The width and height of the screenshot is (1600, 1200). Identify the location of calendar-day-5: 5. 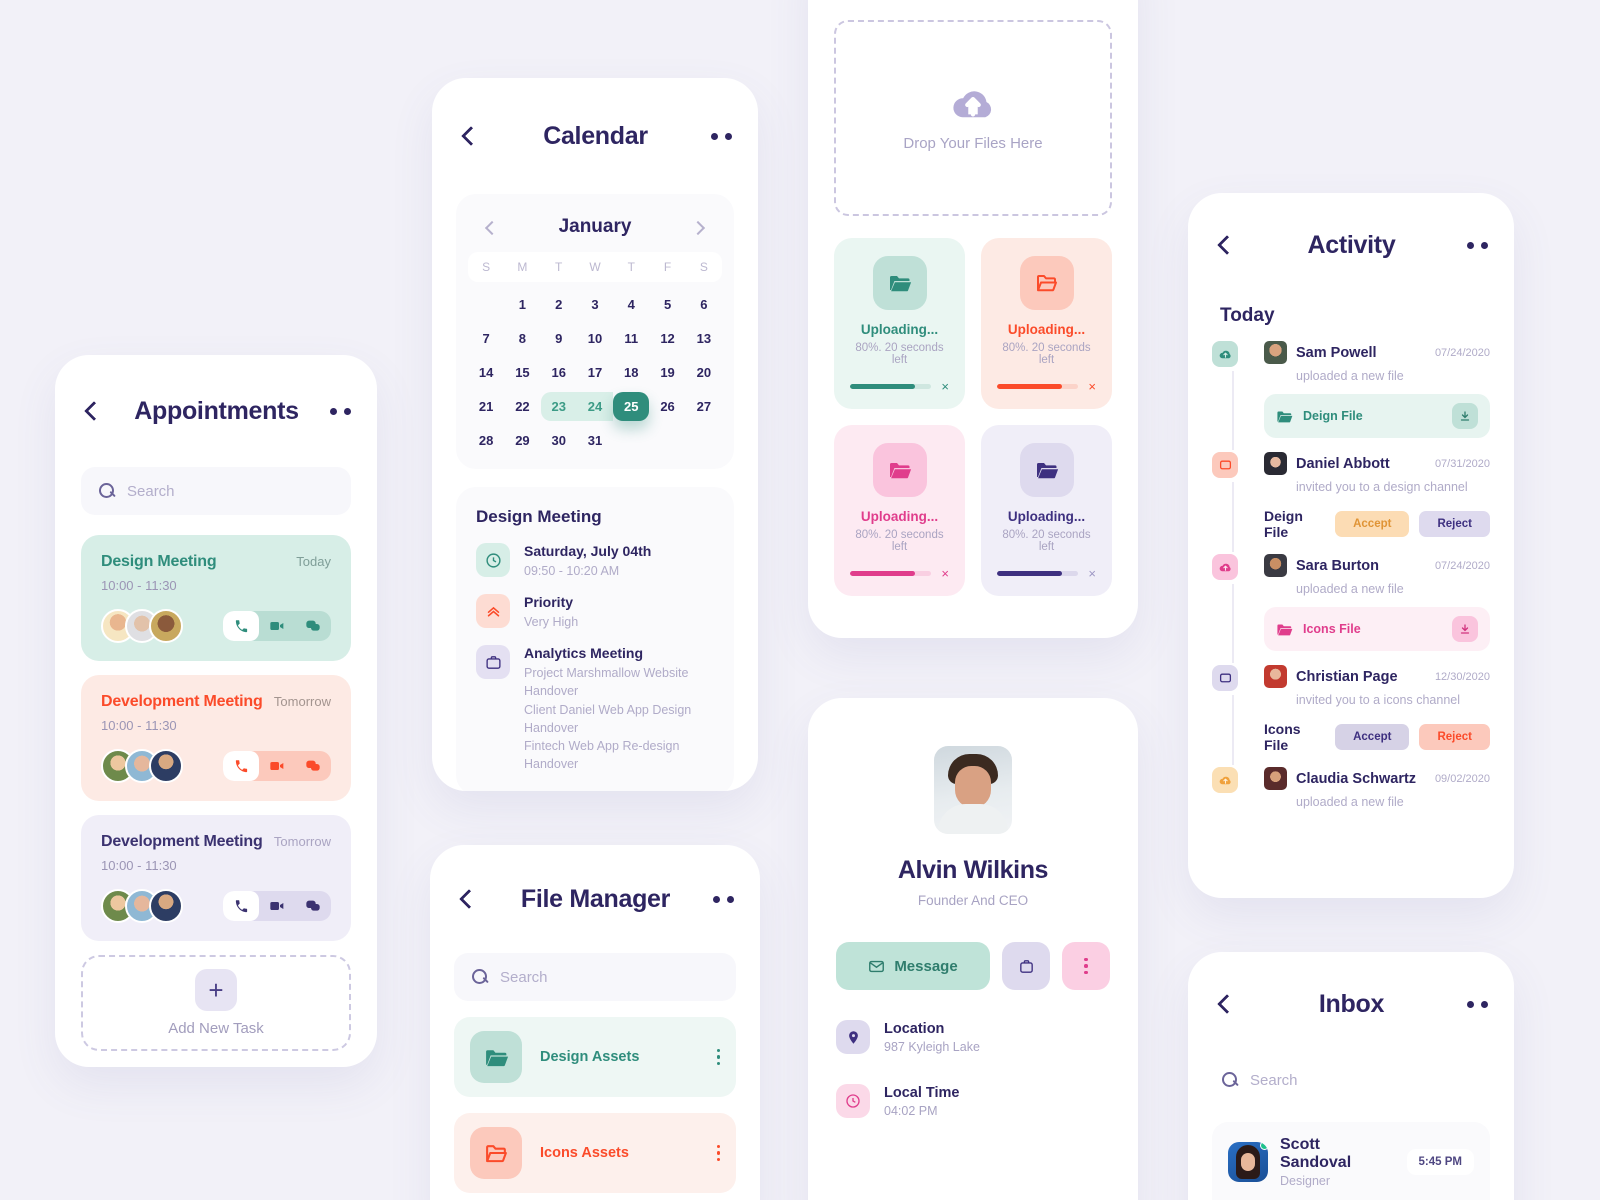
(667, 304).